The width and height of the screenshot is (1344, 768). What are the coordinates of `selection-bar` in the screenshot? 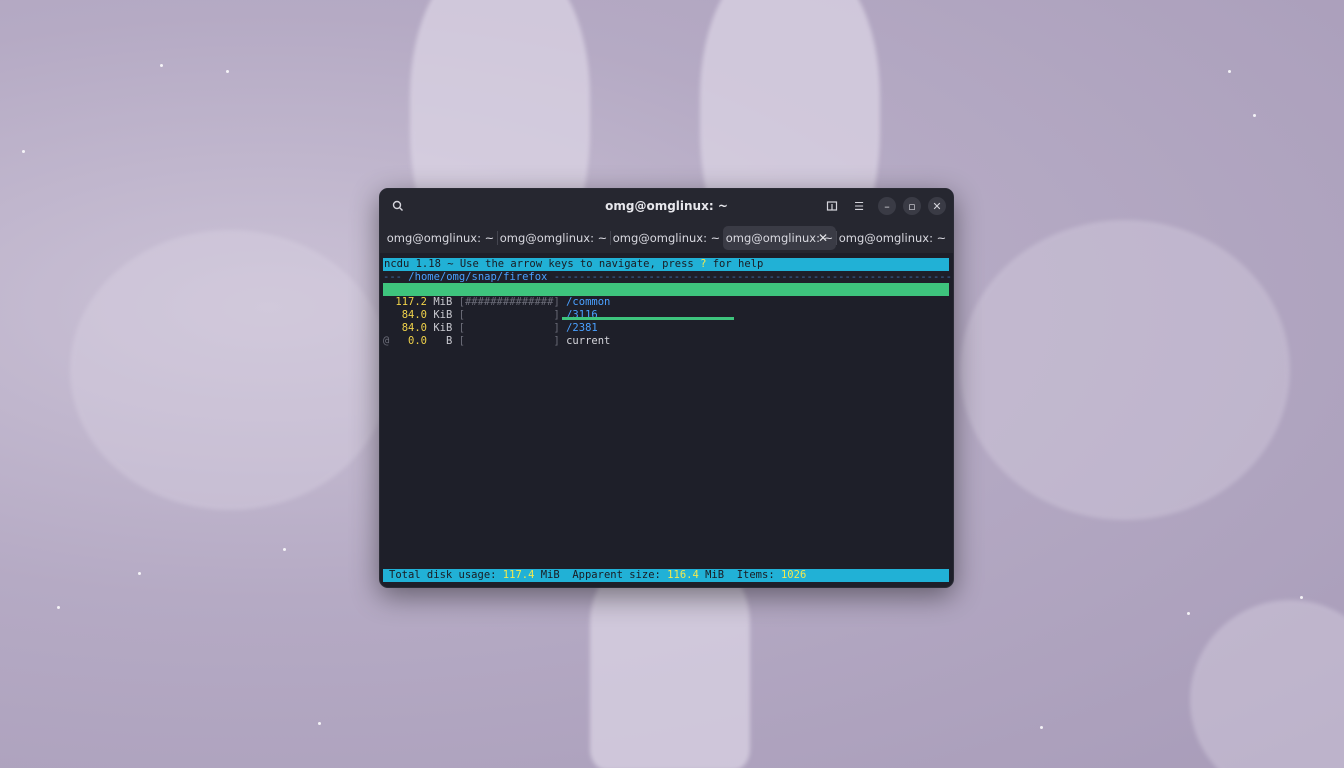 It's located at (666, 289).